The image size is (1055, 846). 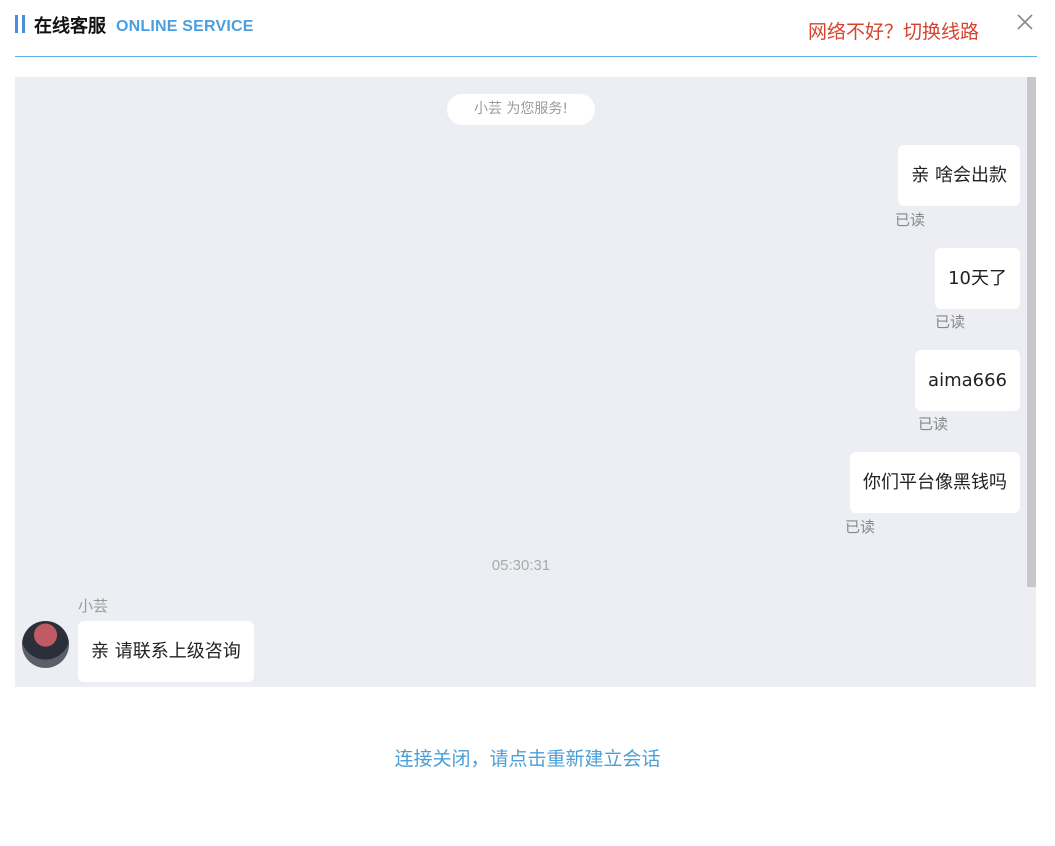 I want to click on system-notice: 小芸 为您服务!, so click(x=521, y=109).